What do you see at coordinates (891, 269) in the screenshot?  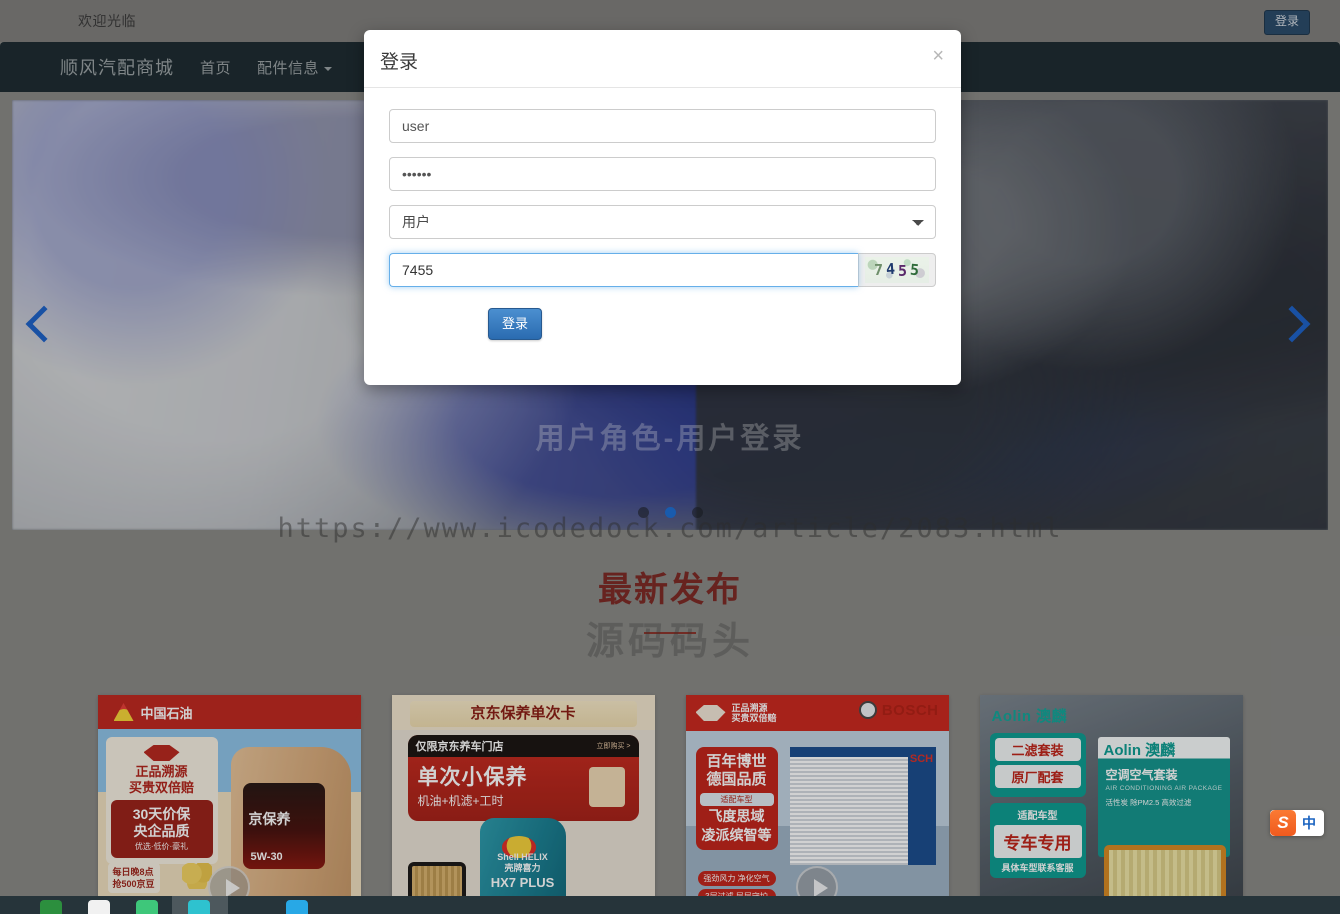 I see `captcha-digit: 4` at bounding box center [891, 269].